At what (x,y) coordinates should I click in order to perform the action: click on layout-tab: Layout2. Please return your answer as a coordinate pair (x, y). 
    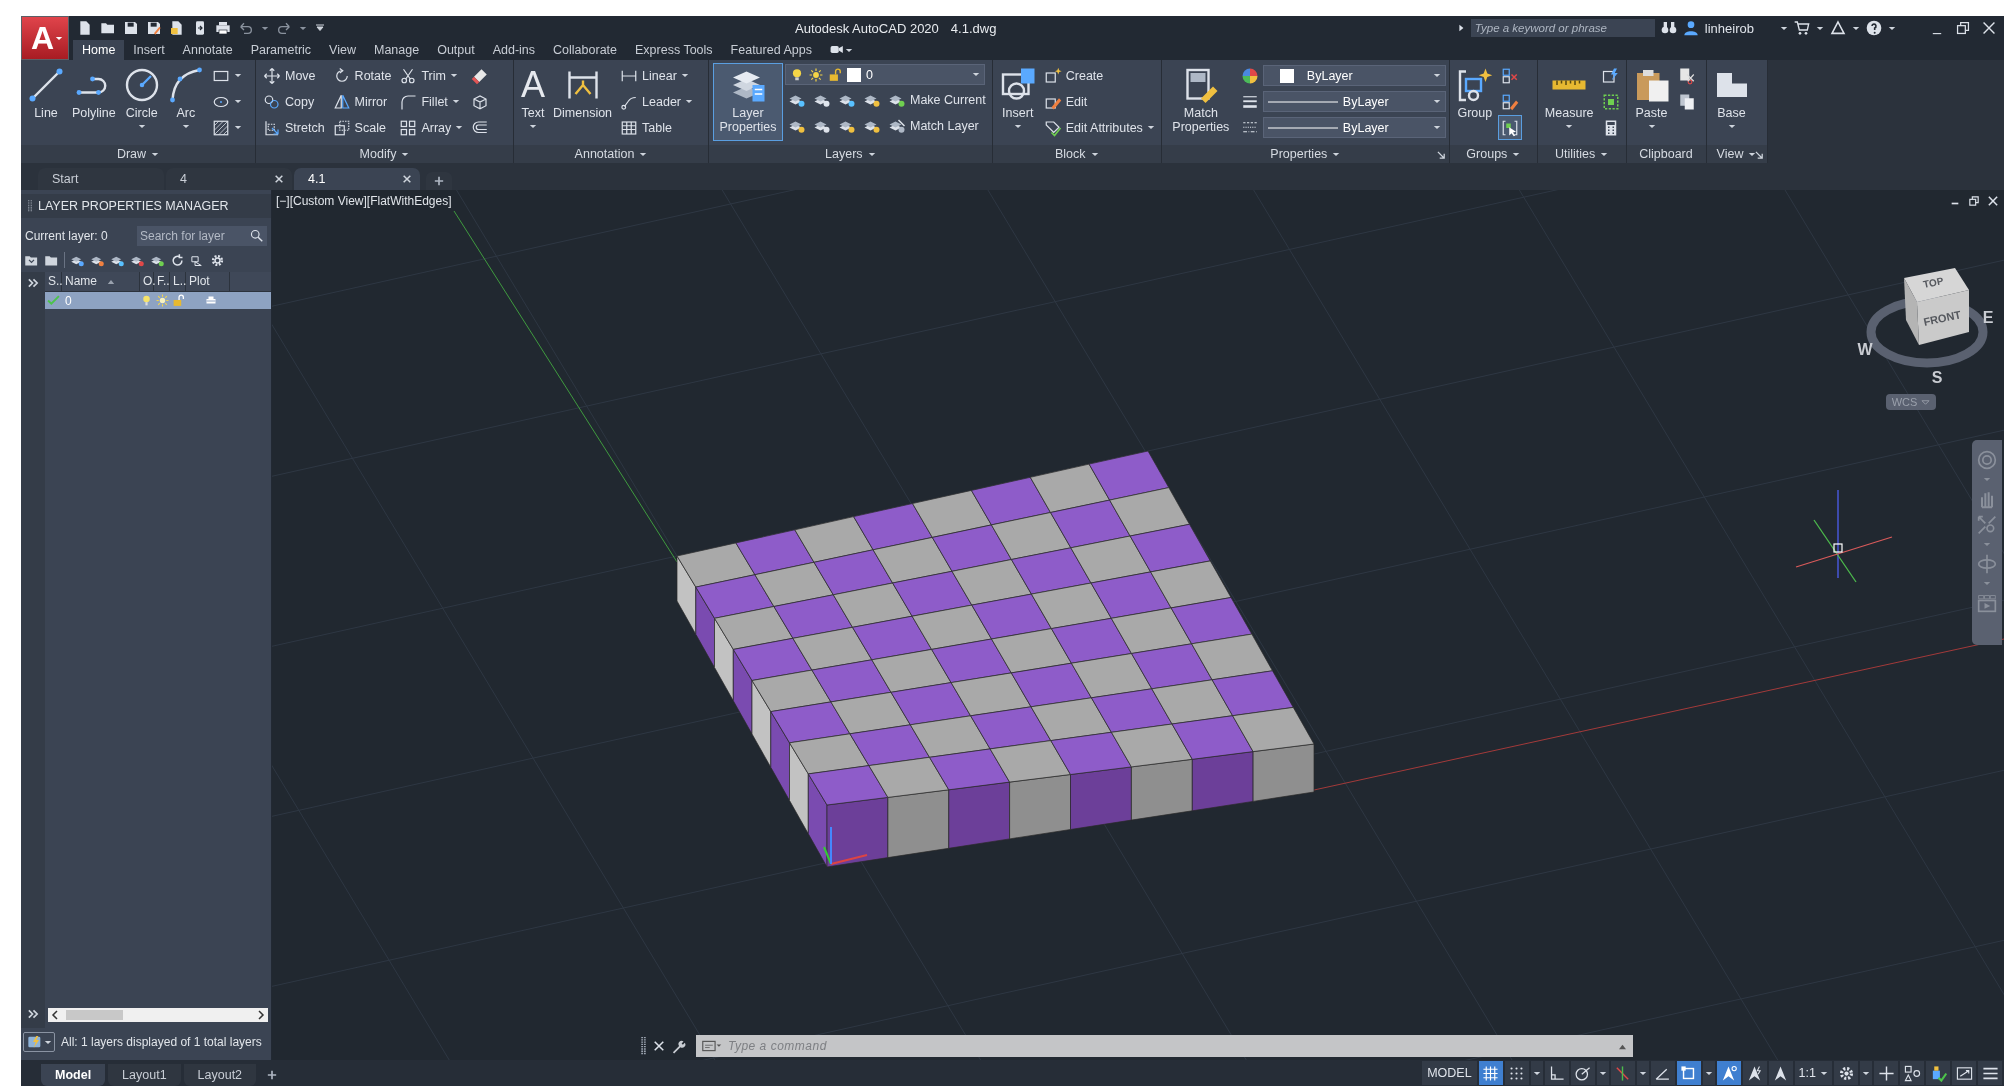
    Looking at the image, I should click on (220, 1075).